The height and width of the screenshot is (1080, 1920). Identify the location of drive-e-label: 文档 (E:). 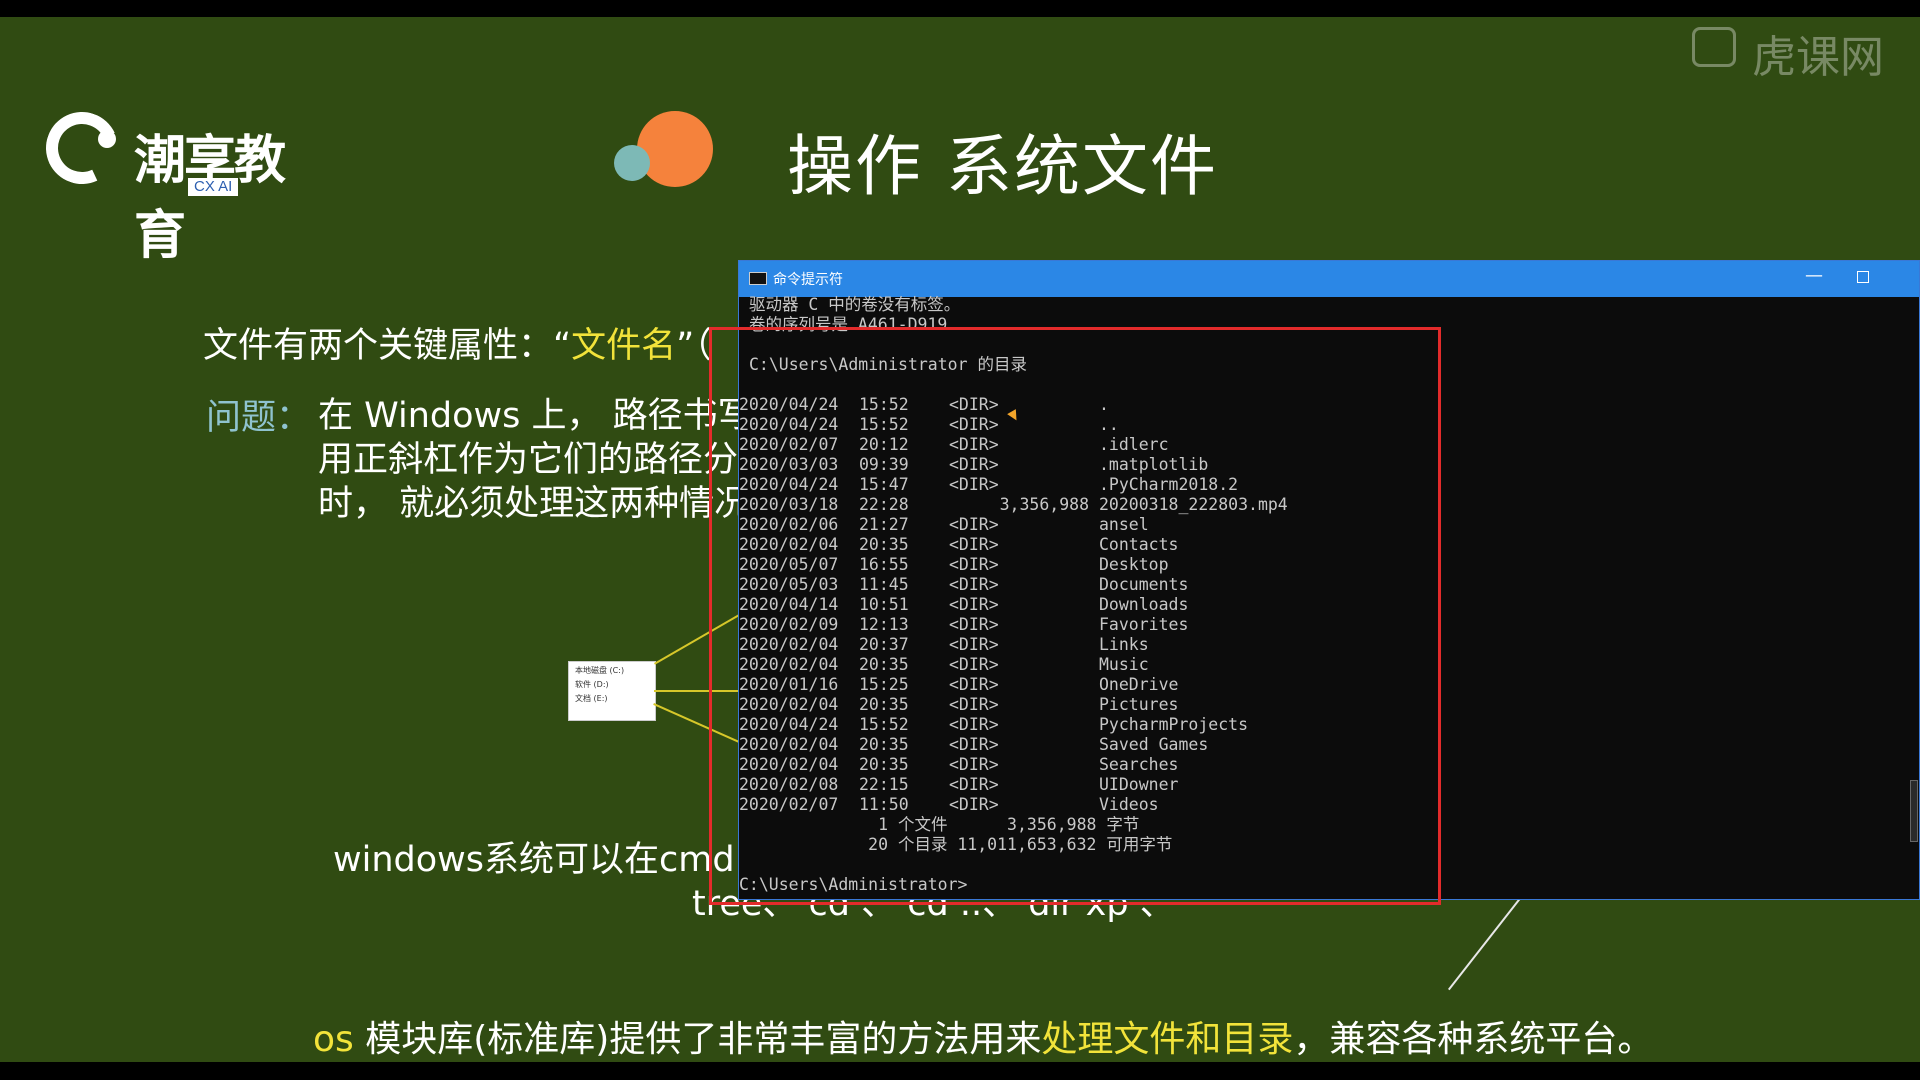
(591, 698).